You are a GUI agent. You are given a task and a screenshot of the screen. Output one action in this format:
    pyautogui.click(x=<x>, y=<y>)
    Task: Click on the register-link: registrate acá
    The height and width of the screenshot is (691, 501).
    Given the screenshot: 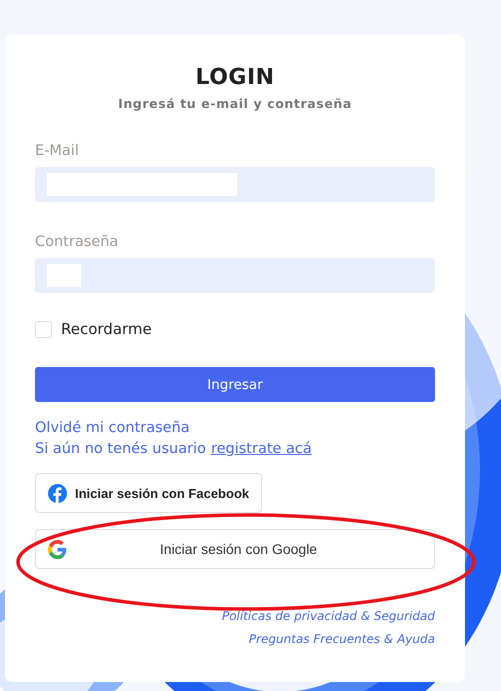 What is the action you would take?
    pyautogui.click(x=261, y=449)
    